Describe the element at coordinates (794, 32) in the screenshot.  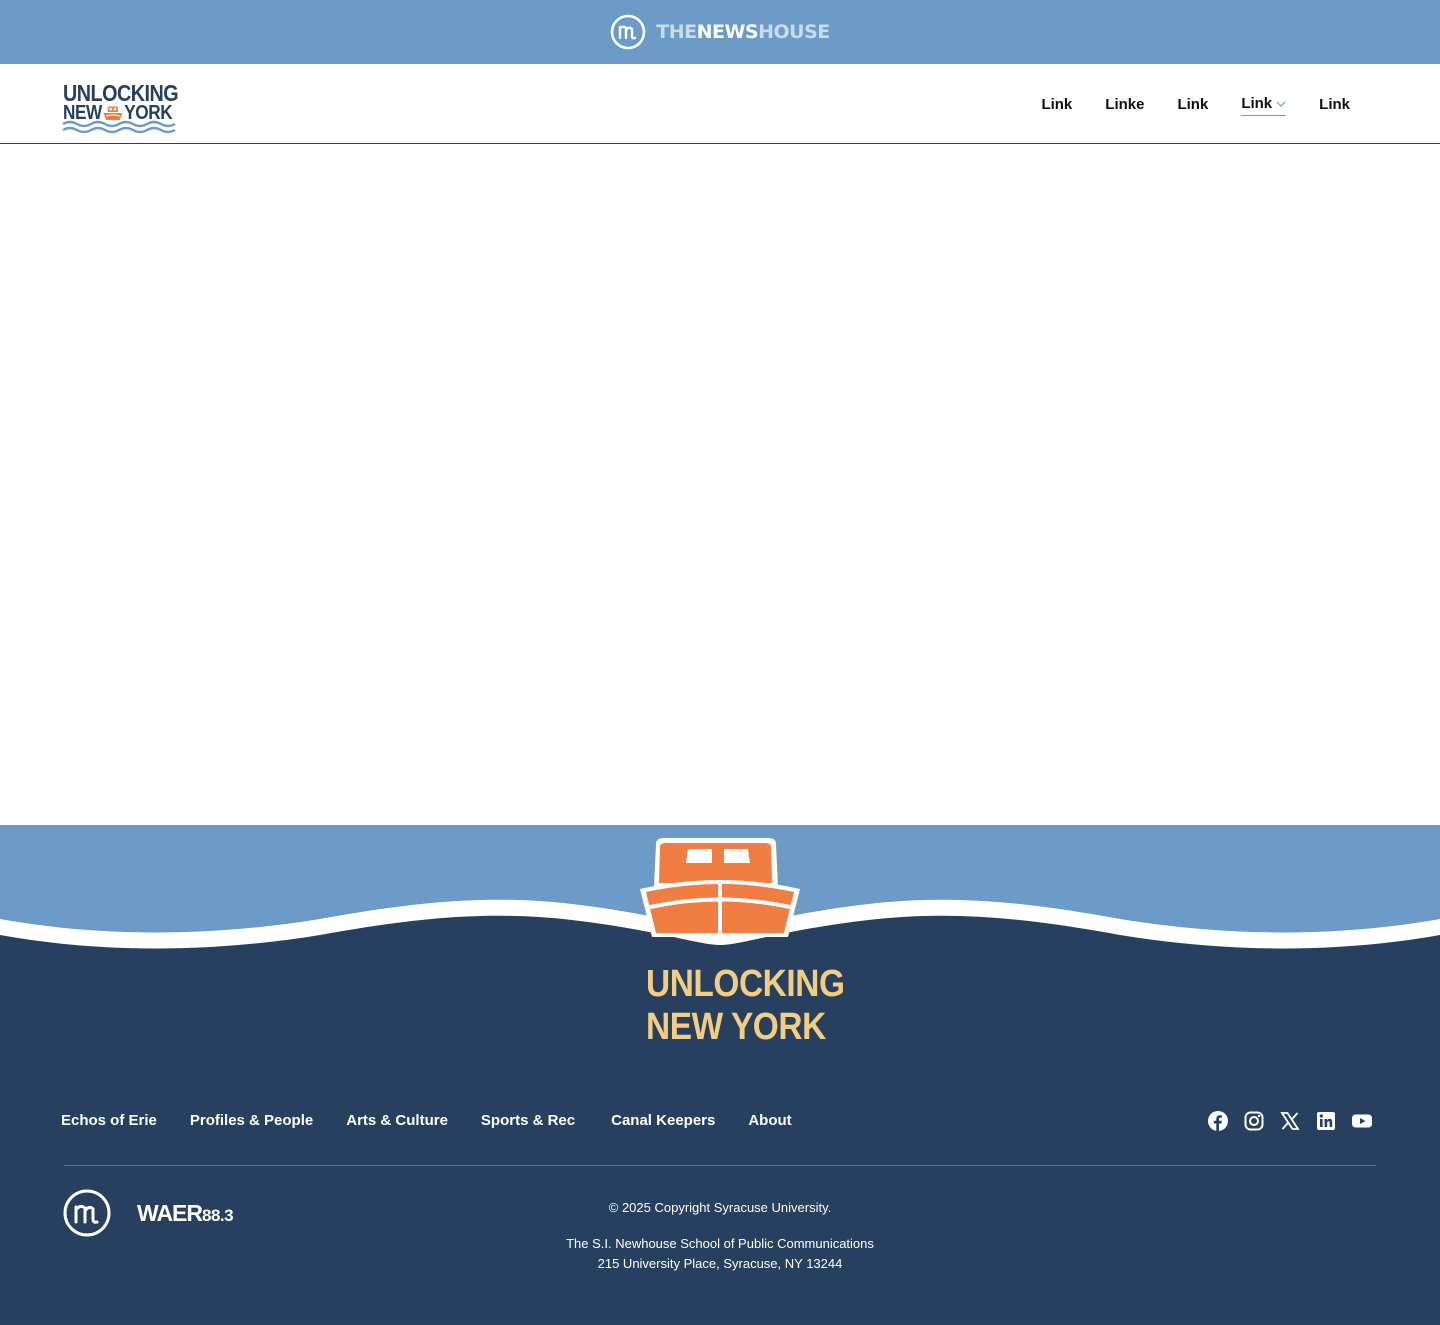
I see `wordmark-house: HOUSE` at that location.